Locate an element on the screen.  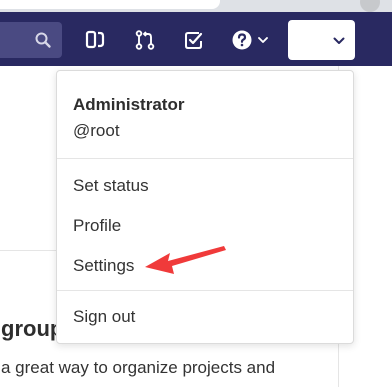
chevron-down-icon is located at coordinates (339, 40).